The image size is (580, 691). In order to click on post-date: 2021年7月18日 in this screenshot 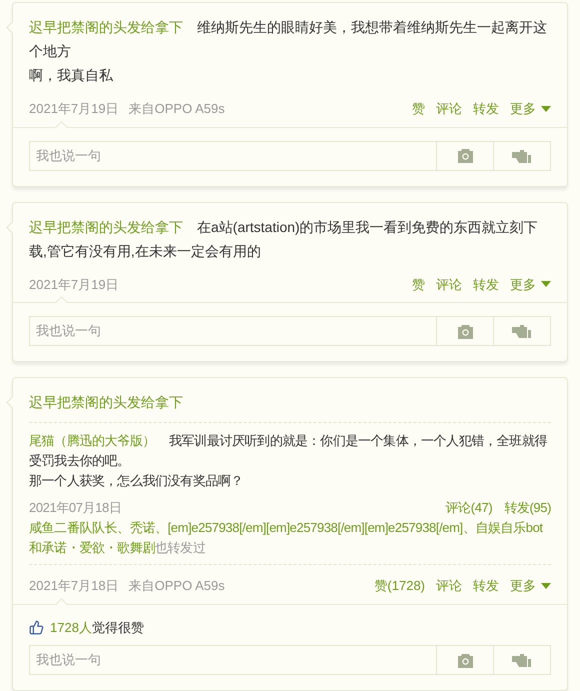, I will do `click(74, 586)`.